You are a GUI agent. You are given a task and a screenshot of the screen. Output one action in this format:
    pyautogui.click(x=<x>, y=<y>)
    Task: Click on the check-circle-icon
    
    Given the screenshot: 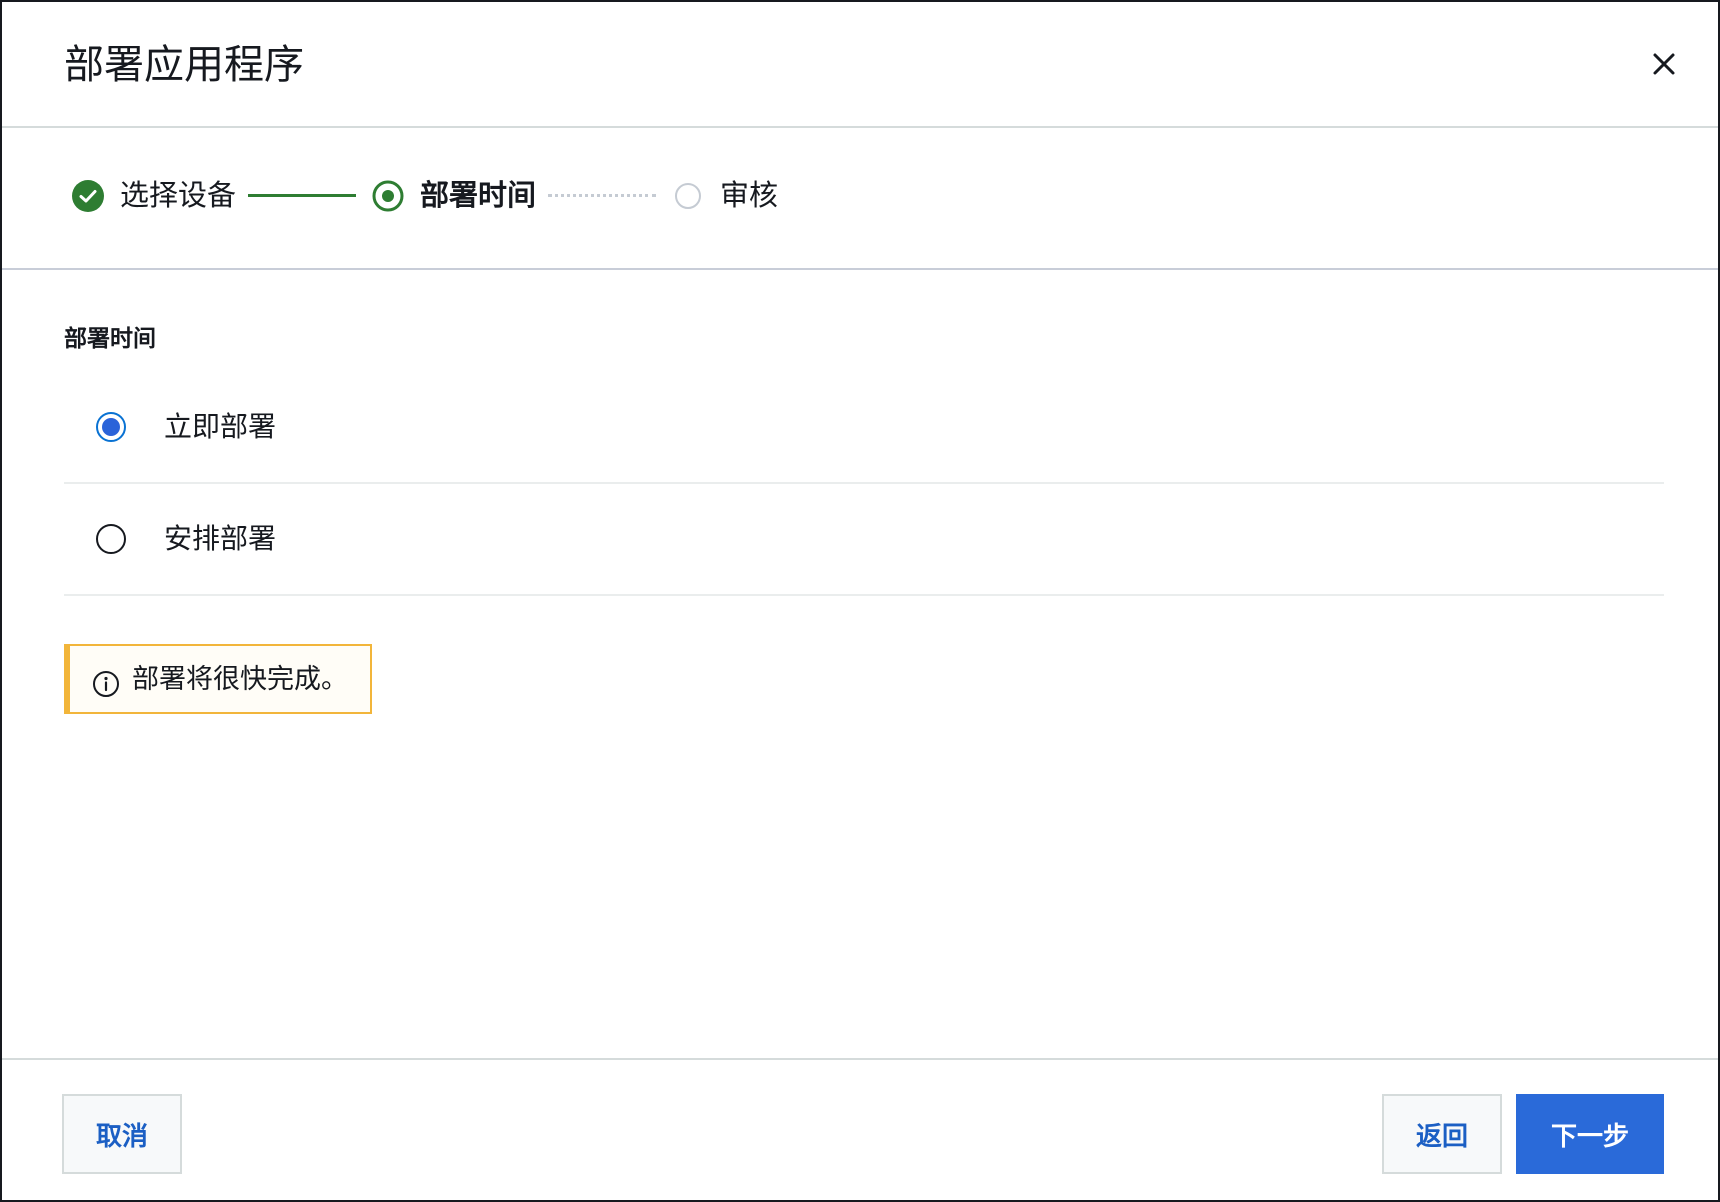 What is the action you would take?
    pyautogui.click(x=88, y=196)
    